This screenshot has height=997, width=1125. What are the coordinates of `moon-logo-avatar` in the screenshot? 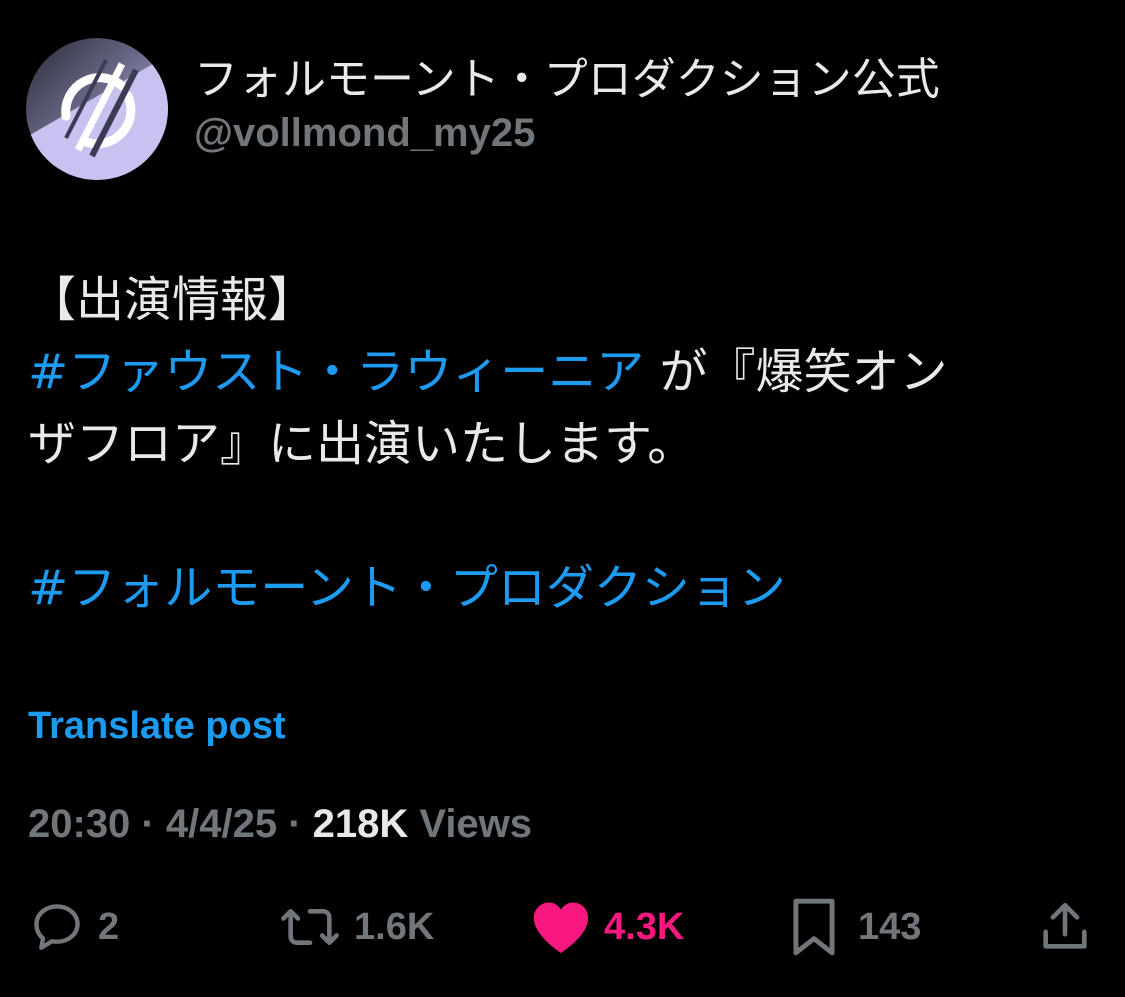 It's located at (97, 109).